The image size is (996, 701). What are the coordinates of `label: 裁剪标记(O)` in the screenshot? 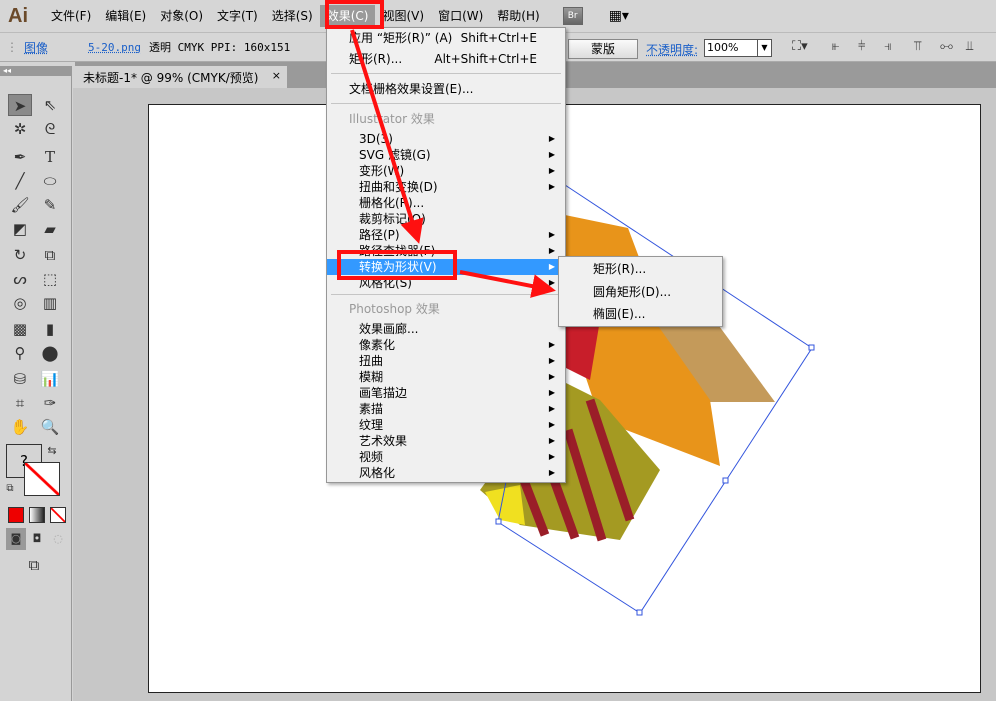 It's located at (392, 219).